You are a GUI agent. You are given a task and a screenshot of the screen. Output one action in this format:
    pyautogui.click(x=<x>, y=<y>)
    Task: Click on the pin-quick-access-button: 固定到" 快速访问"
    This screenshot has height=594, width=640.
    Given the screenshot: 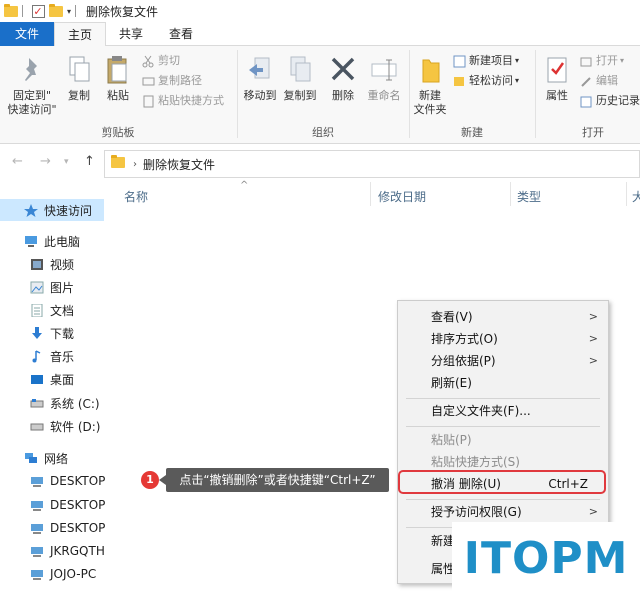 What is the action you would take?
    pyautogui.click(x=32, y=82)
    